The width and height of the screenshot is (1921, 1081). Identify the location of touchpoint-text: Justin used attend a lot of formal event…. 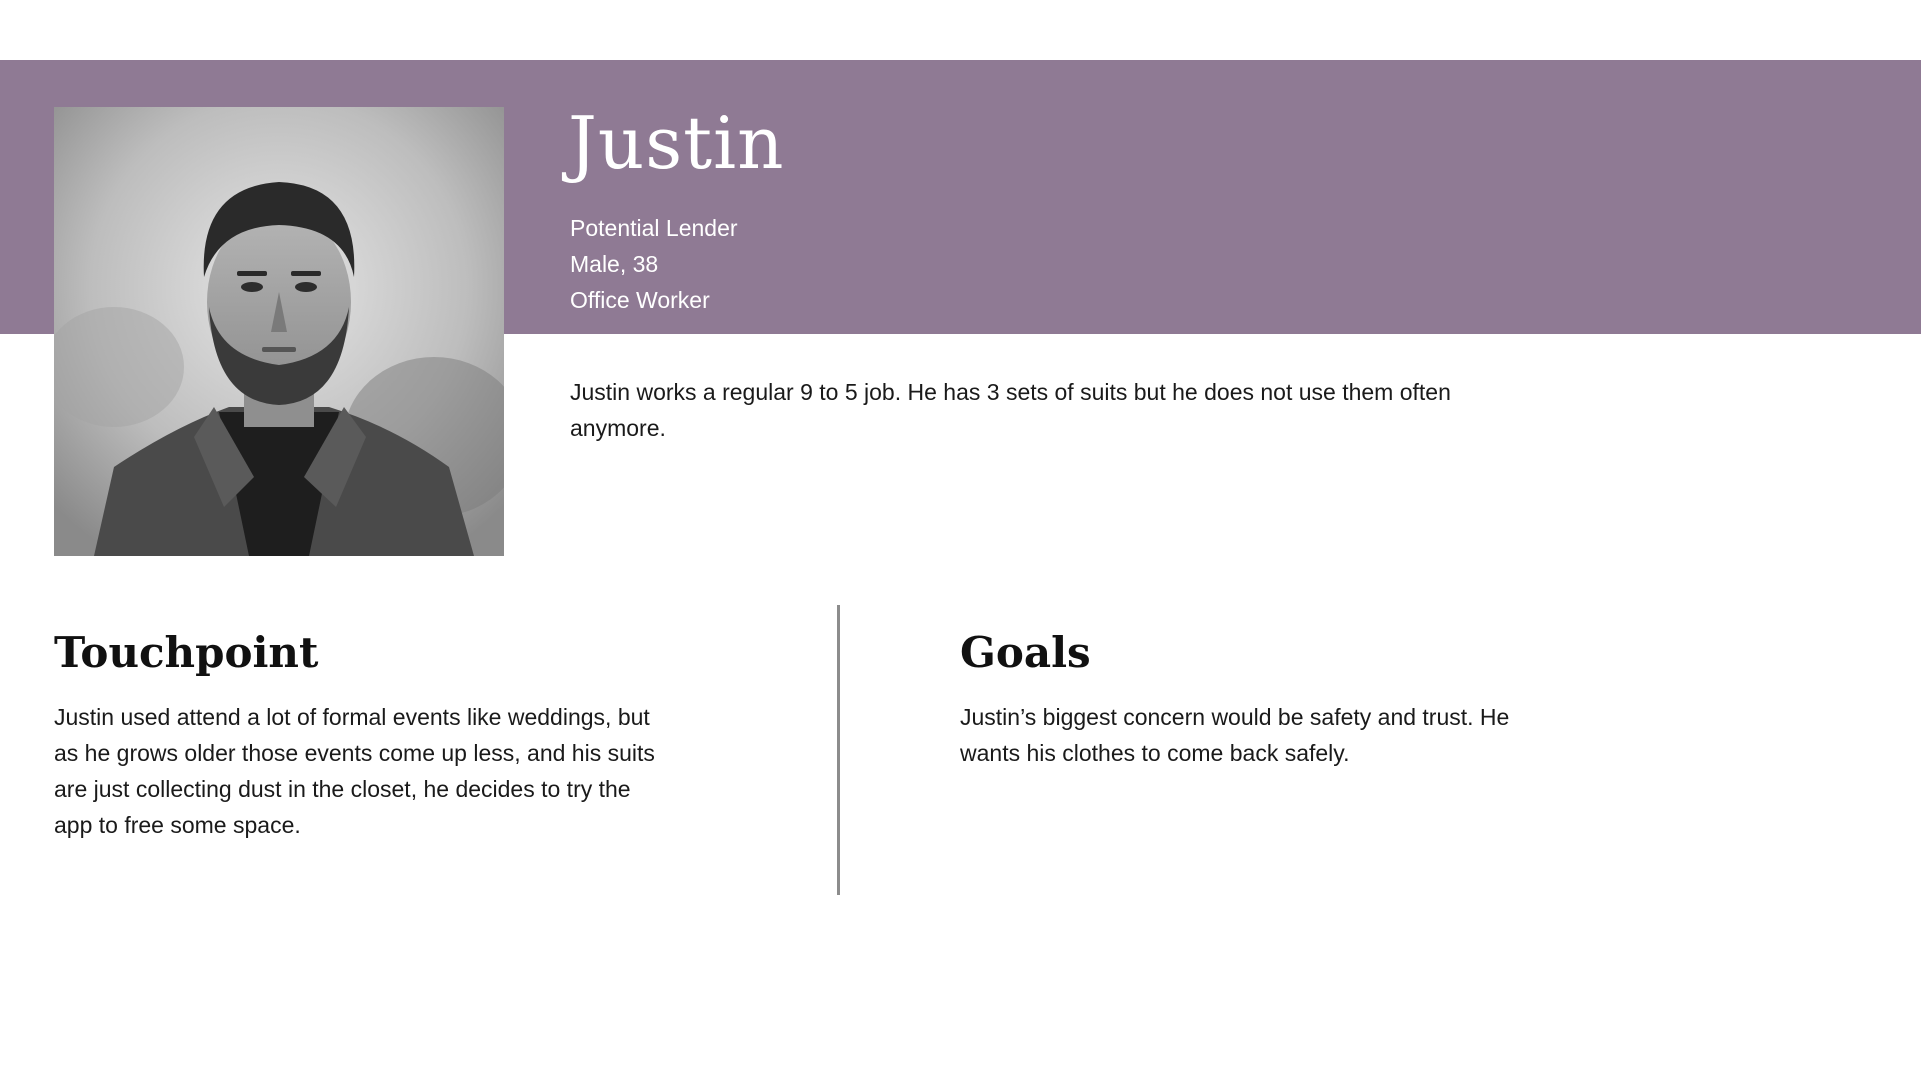
(354, 771).